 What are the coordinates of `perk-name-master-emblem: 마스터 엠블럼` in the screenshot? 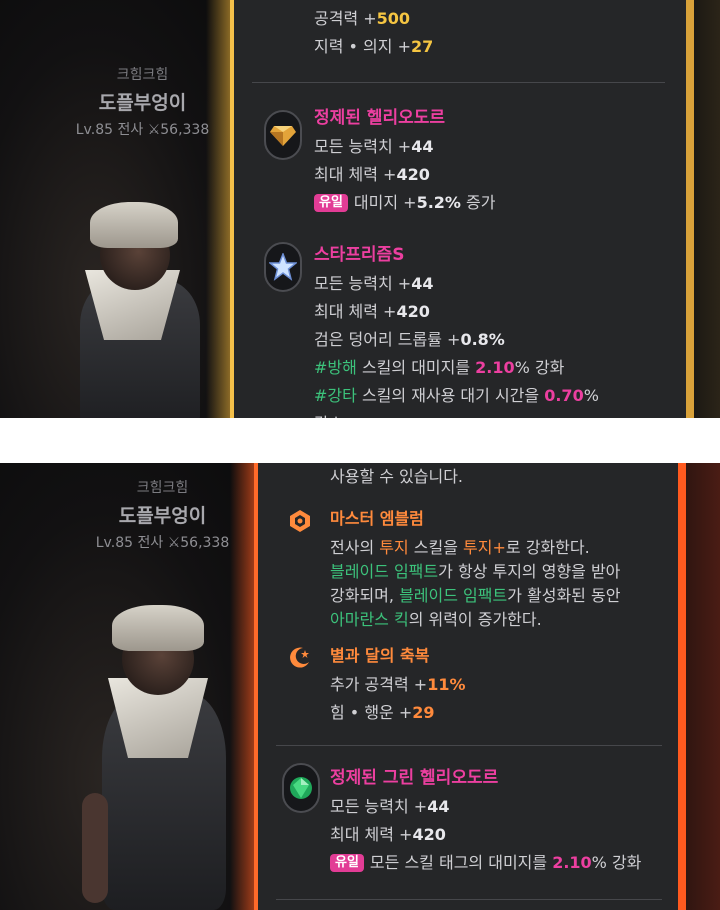 It's located at (377, 518).